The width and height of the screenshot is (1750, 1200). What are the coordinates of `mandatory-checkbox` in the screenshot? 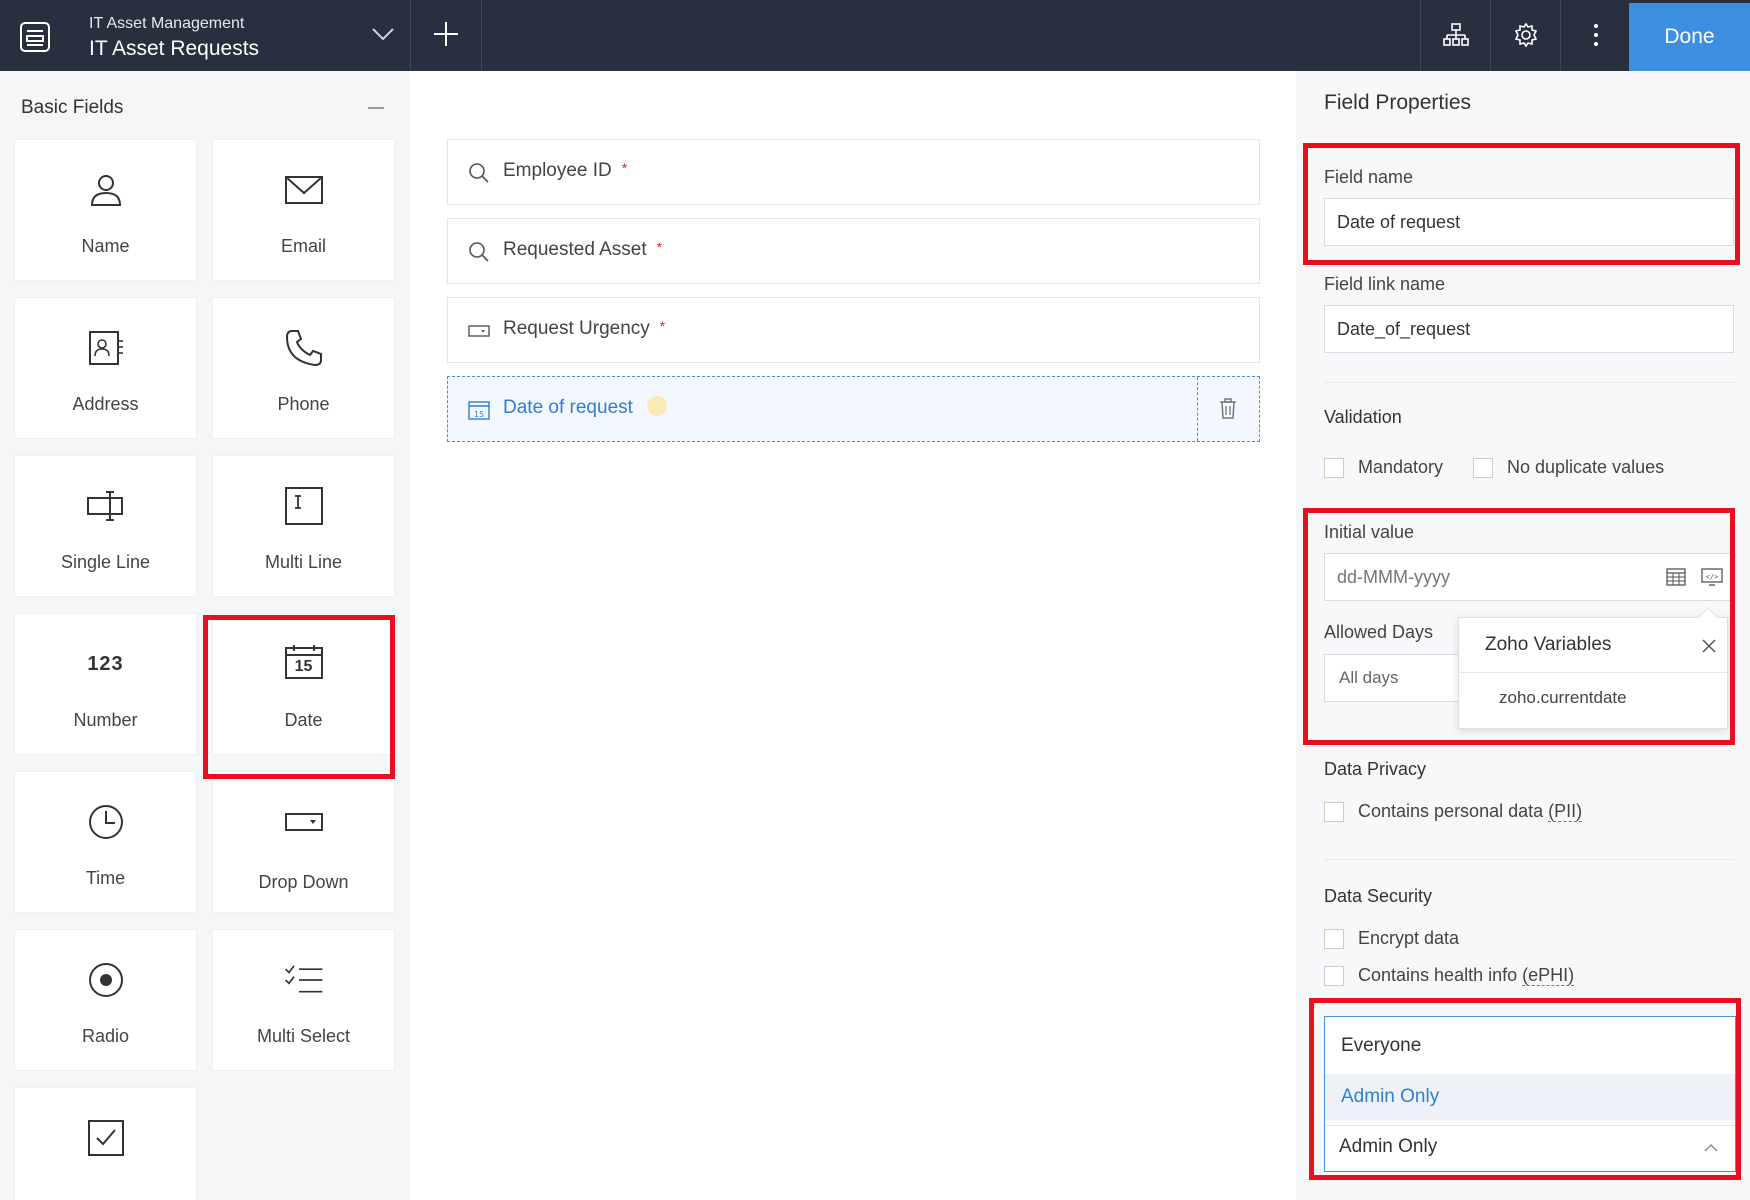 It's located at (1334, 468).